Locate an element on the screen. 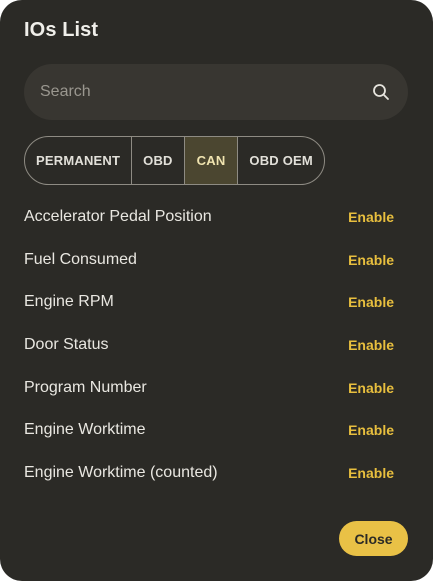 This screenshot has height=581, width=433. io-name: Program Number is located at coordinates (85, 387).